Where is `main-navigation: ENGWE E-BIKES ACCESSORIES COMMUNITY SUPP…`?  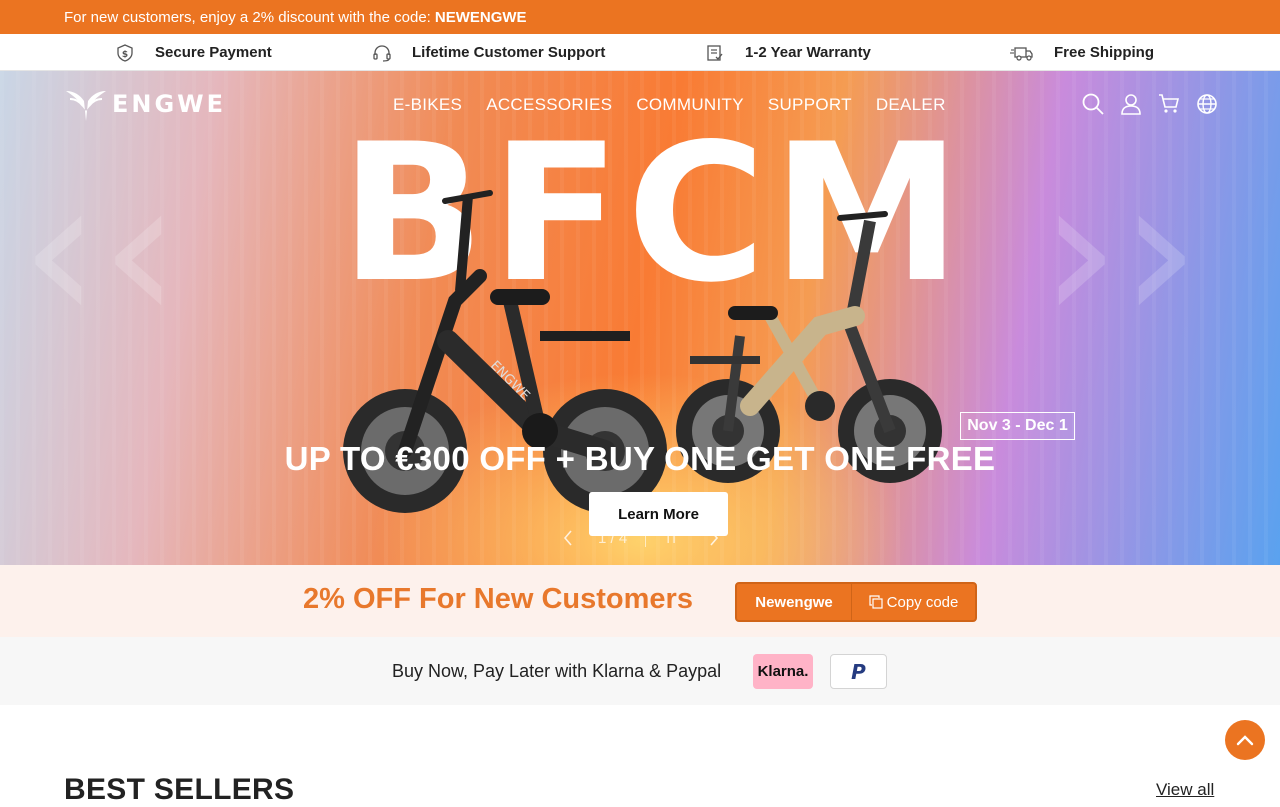
main-navigation: ENGWE E-BIKES ACCESSORIES COMMUNITY SUPP… is located at coordinates (640, 106).